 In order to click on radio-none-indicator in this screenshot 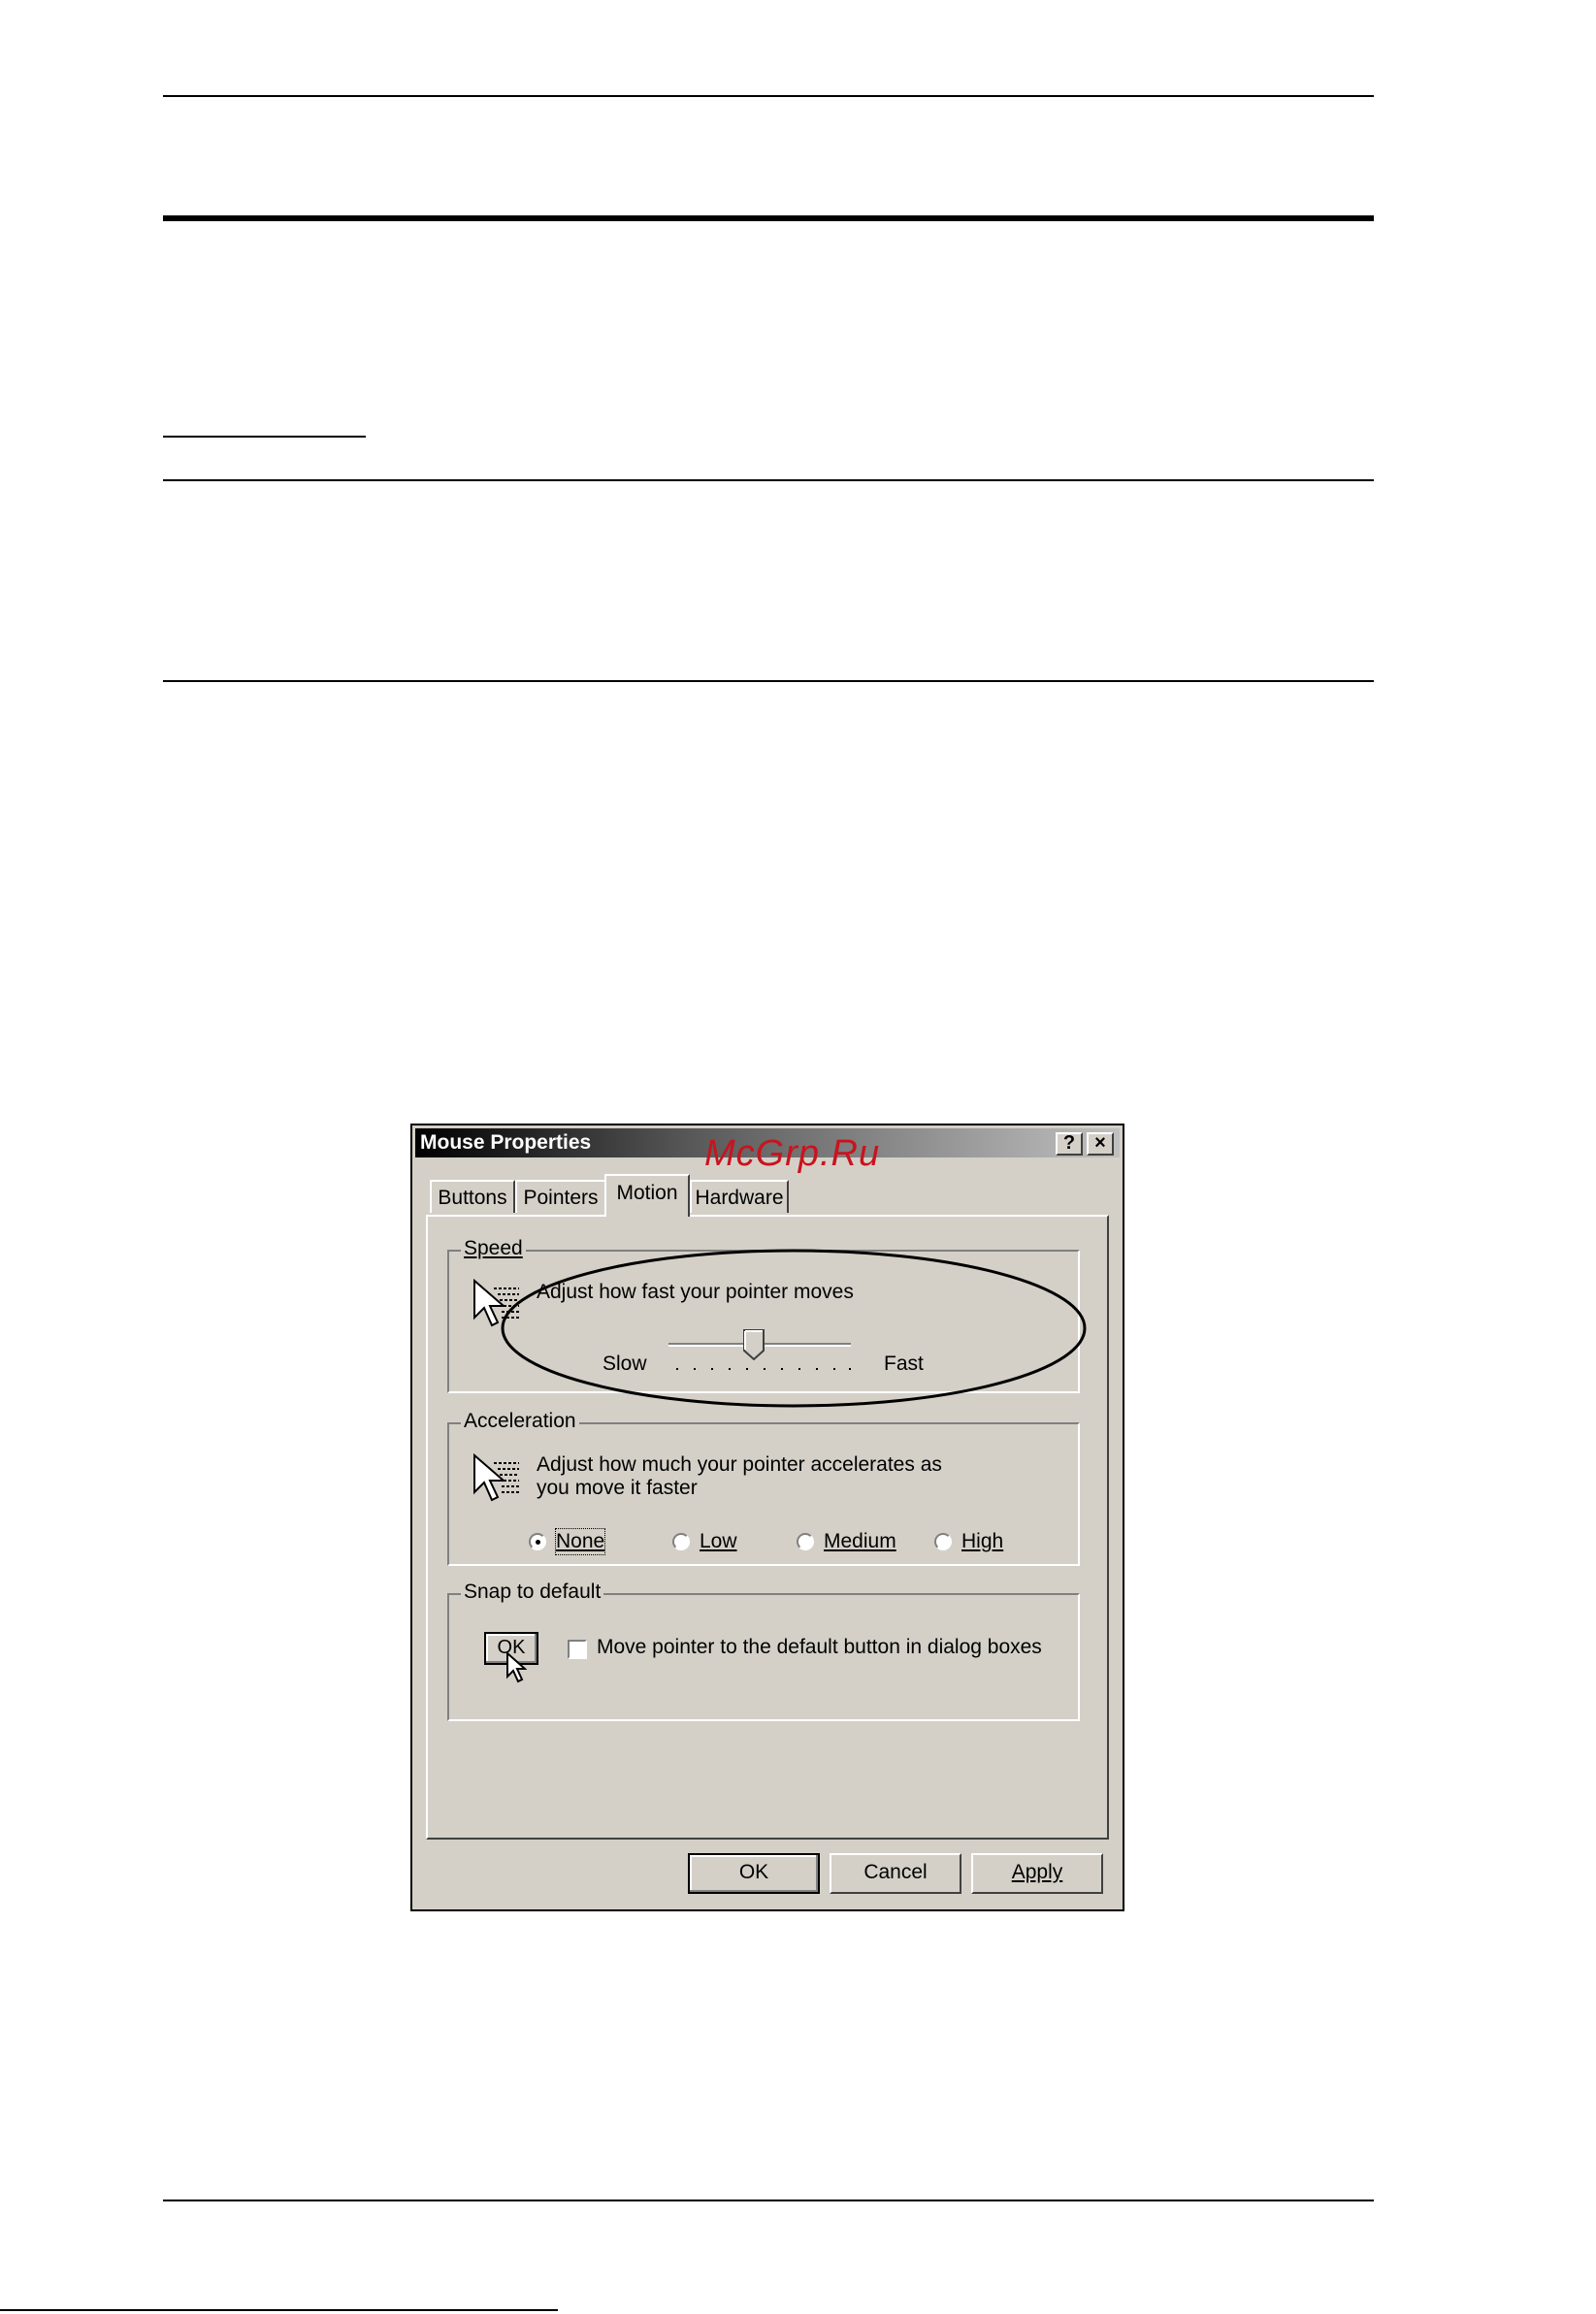, I will do `click(537, 1542)`.